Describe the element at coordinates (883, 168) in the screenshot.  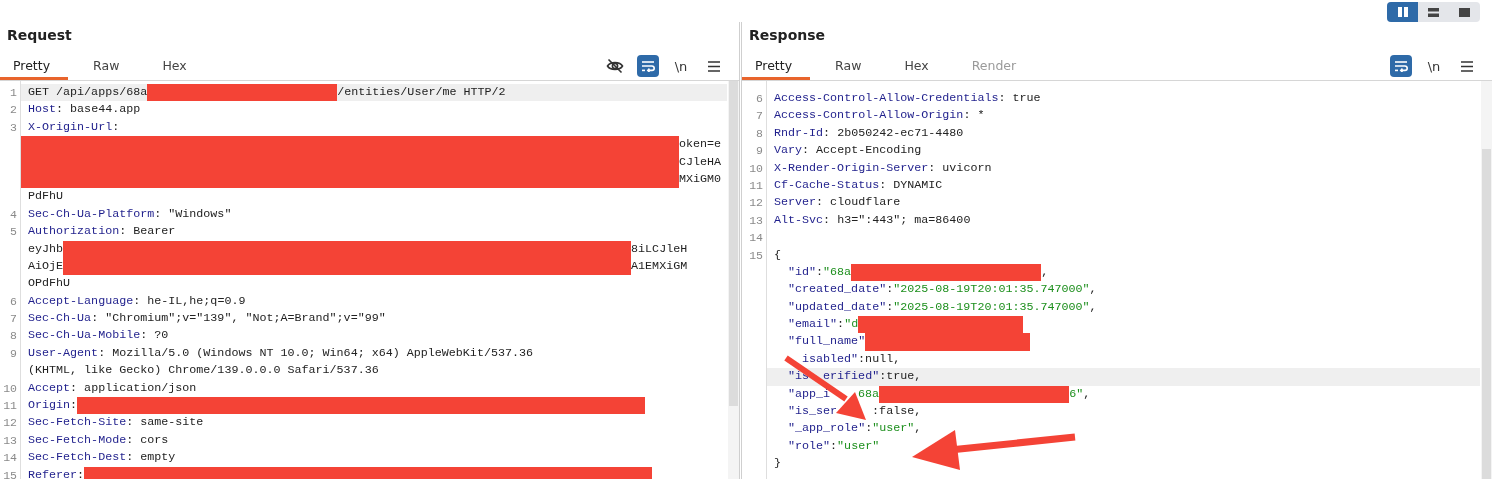
I see `code-text: X-Render-Origin-Server: uvicorn` at that location.